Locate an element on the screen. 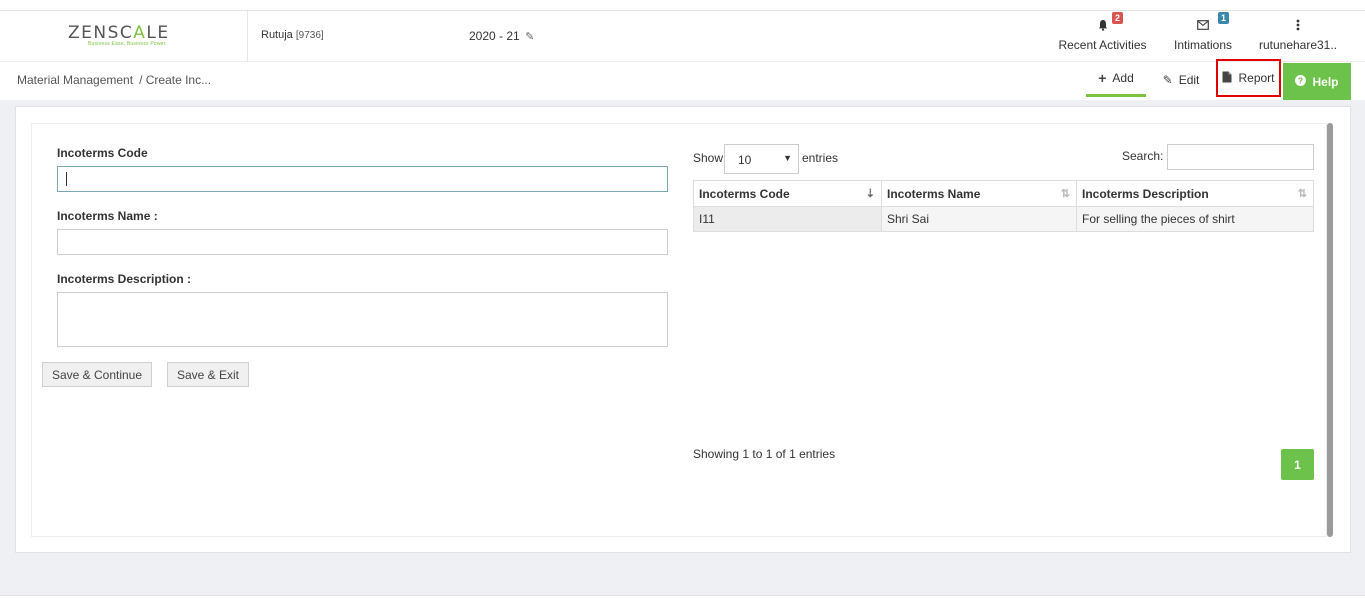  edit-button: ✎ Edit is located at coordinates (1181, 79).